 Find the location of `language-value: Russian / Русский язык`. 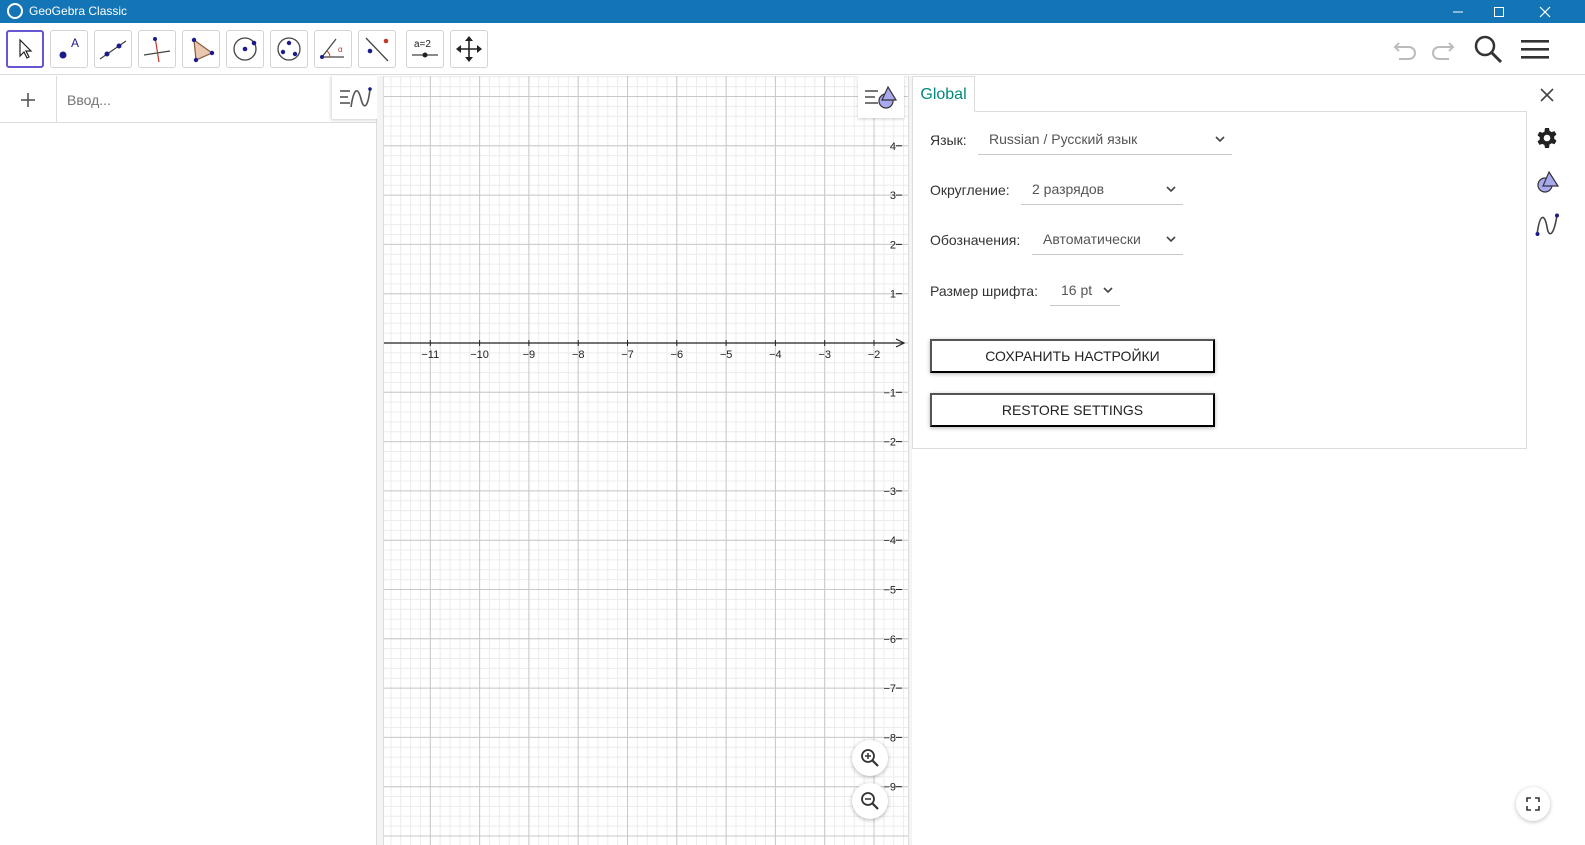

language-value: Russian / Русский язык is located at coordinates (1063, 139).